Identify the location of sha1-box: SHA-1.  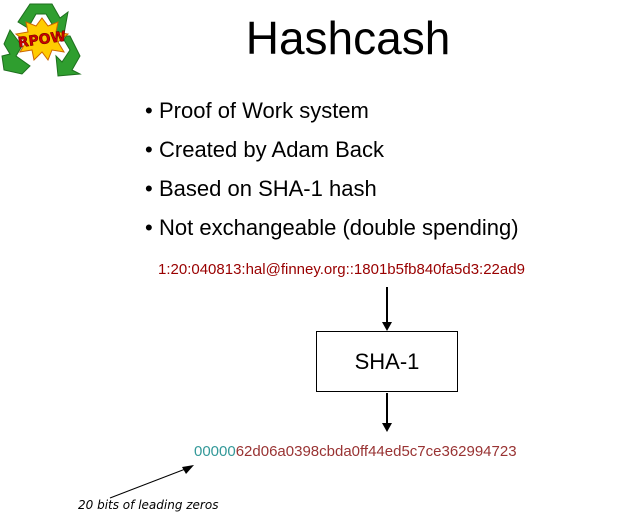
(387, 361).